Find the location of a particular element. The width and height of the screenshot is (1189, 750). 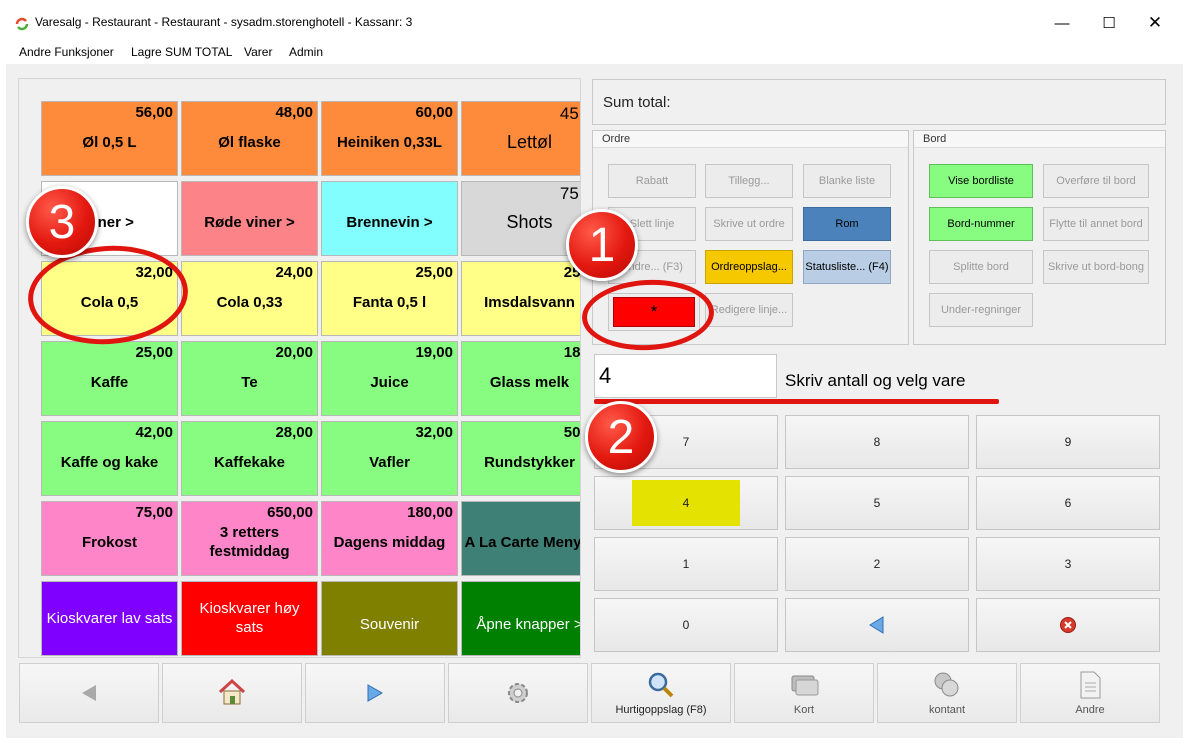

close-button: ✕ is located at coordinates (1155, 23).